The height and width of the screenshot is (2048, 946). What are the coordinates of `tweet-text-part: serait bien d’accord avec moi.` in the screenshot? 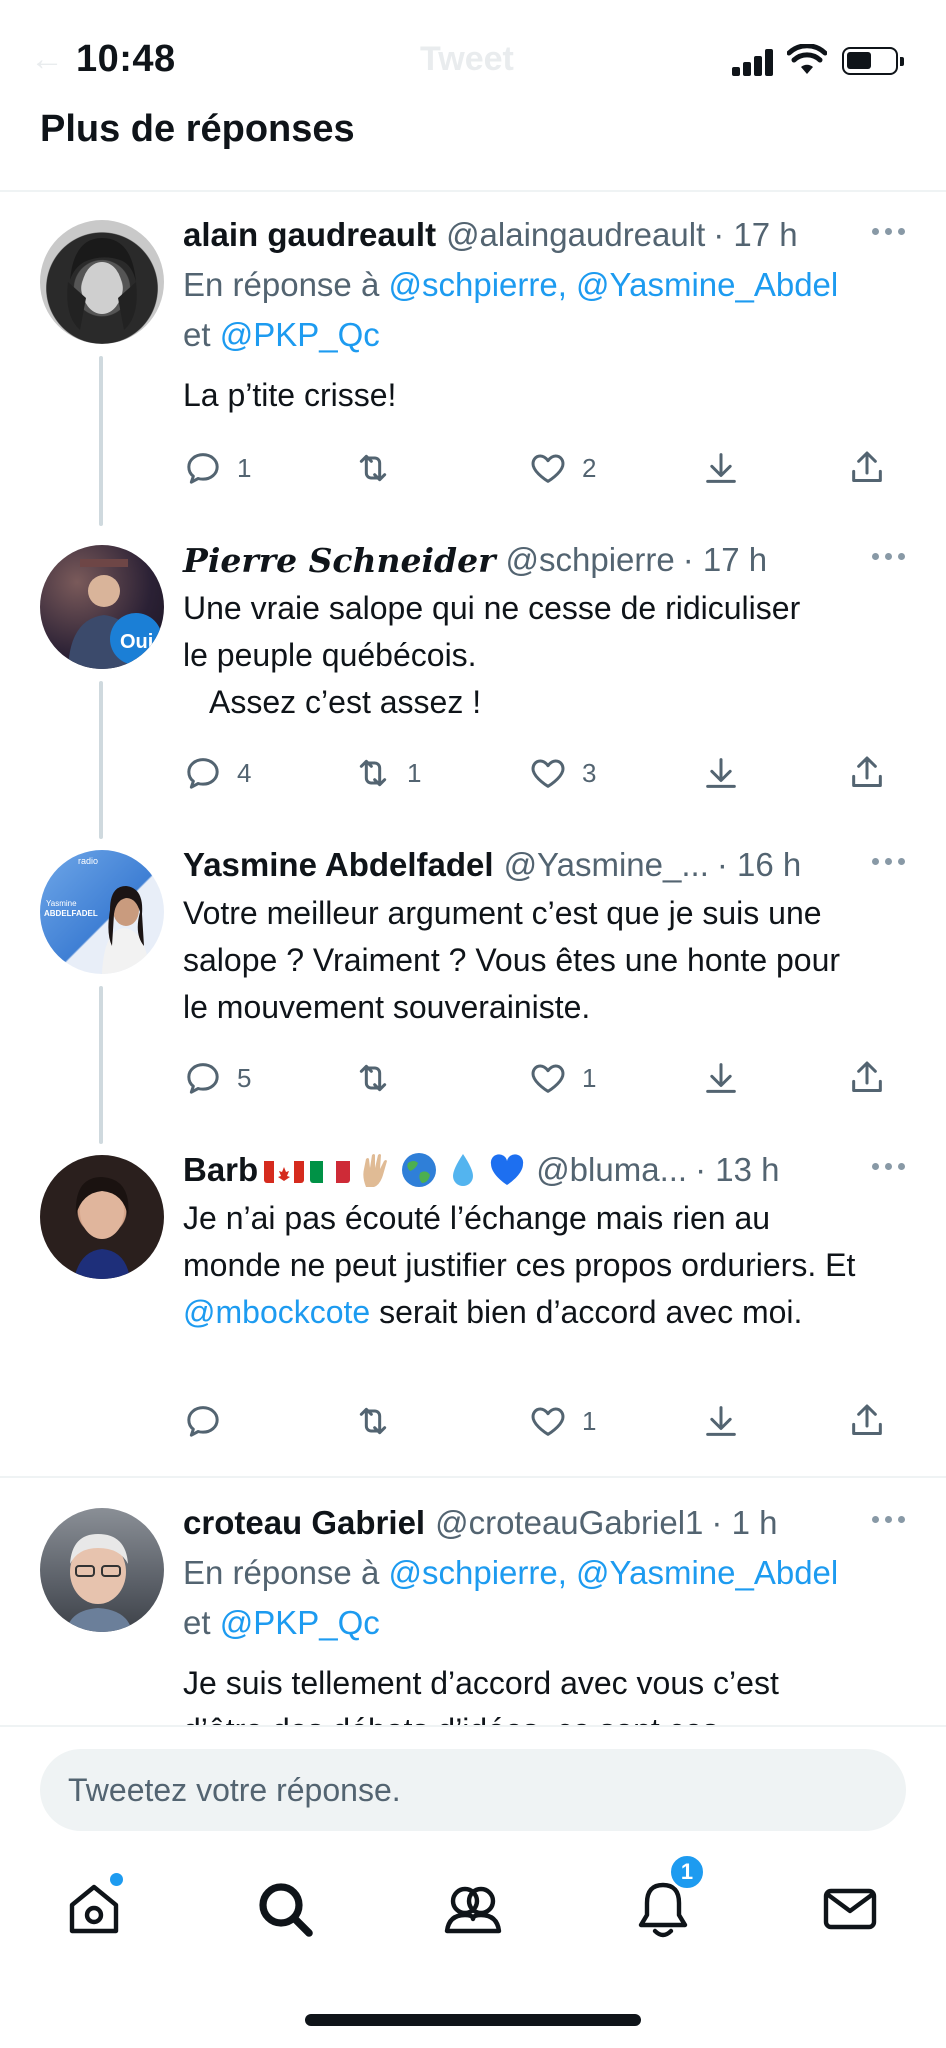 It's located at (586, 1312).